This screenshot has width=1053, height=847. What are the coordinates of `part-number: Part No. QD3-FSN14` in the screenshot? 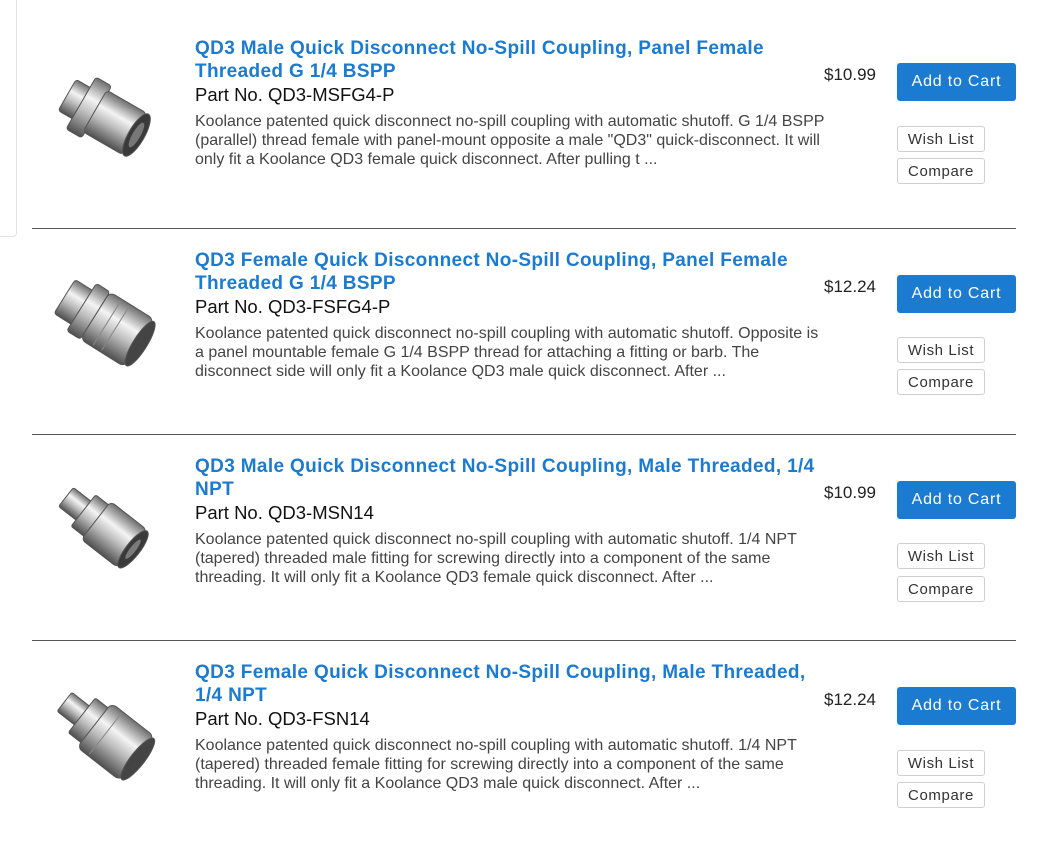 It's located at (282, 718).